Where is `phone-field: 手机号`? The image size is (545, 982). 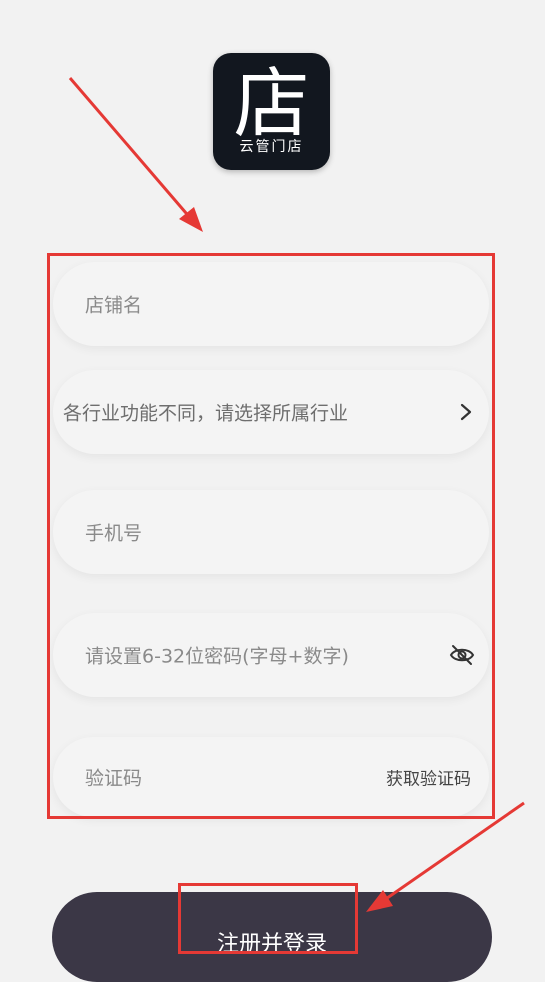
phone-field: 手机号 is located at coordinates (271, 532).